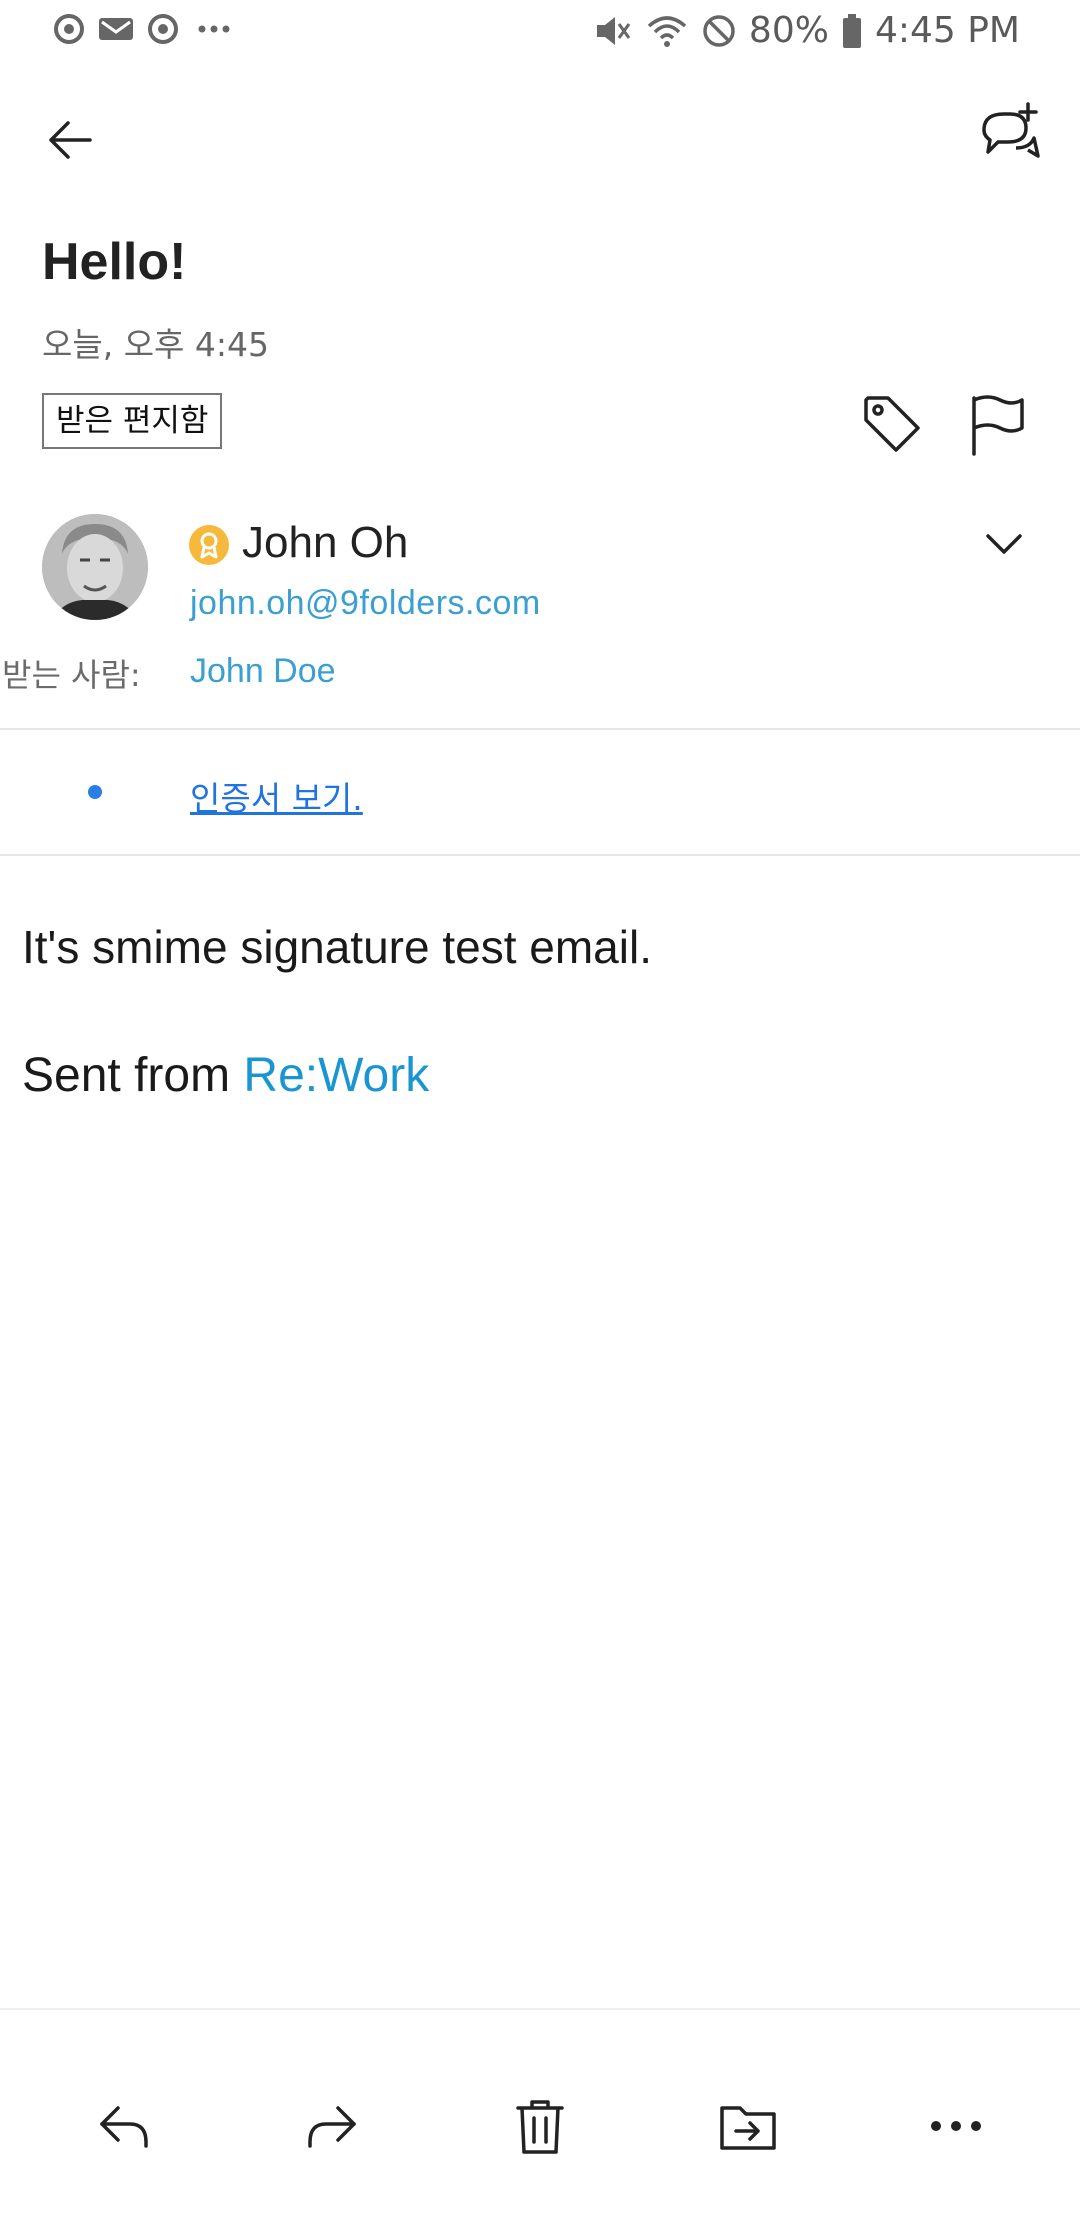 The width and height of the screenshot is (1080, 2220). I want to click on move-button, so click(748, 2126).